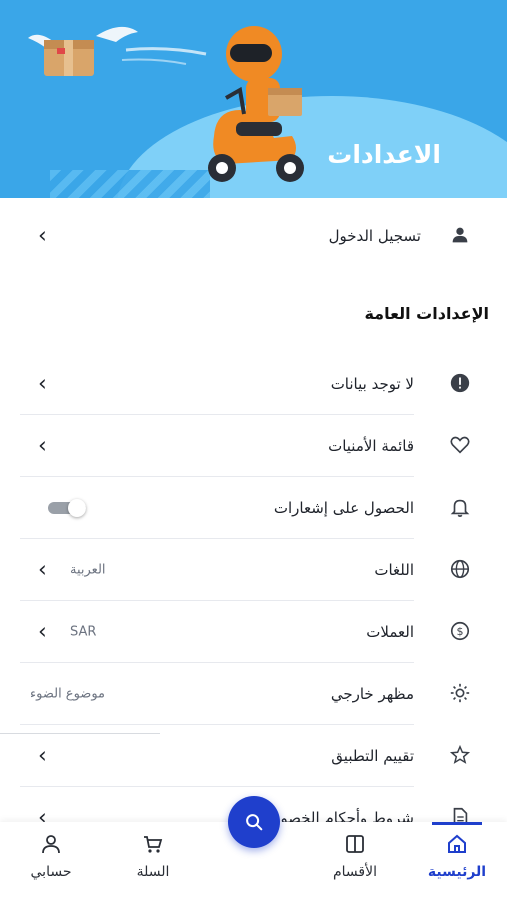 This screenshot has height=900, width=507. Describe the element at coordinates (371, 445) in the screenshot. I see `wishlist-label: قائمة الأمنيات` at that location.